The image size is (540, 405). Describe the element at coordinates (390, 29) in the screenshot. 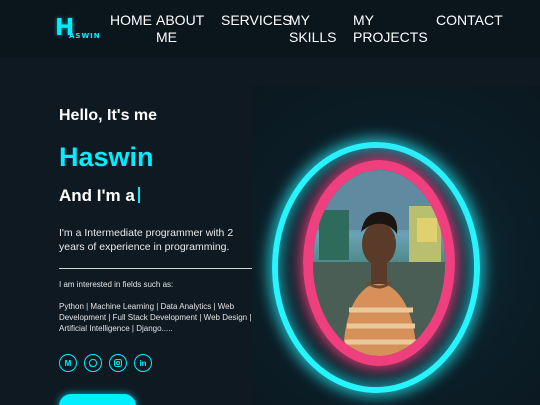

I see `nav-my-projects: MY PROJECTS` at that location.